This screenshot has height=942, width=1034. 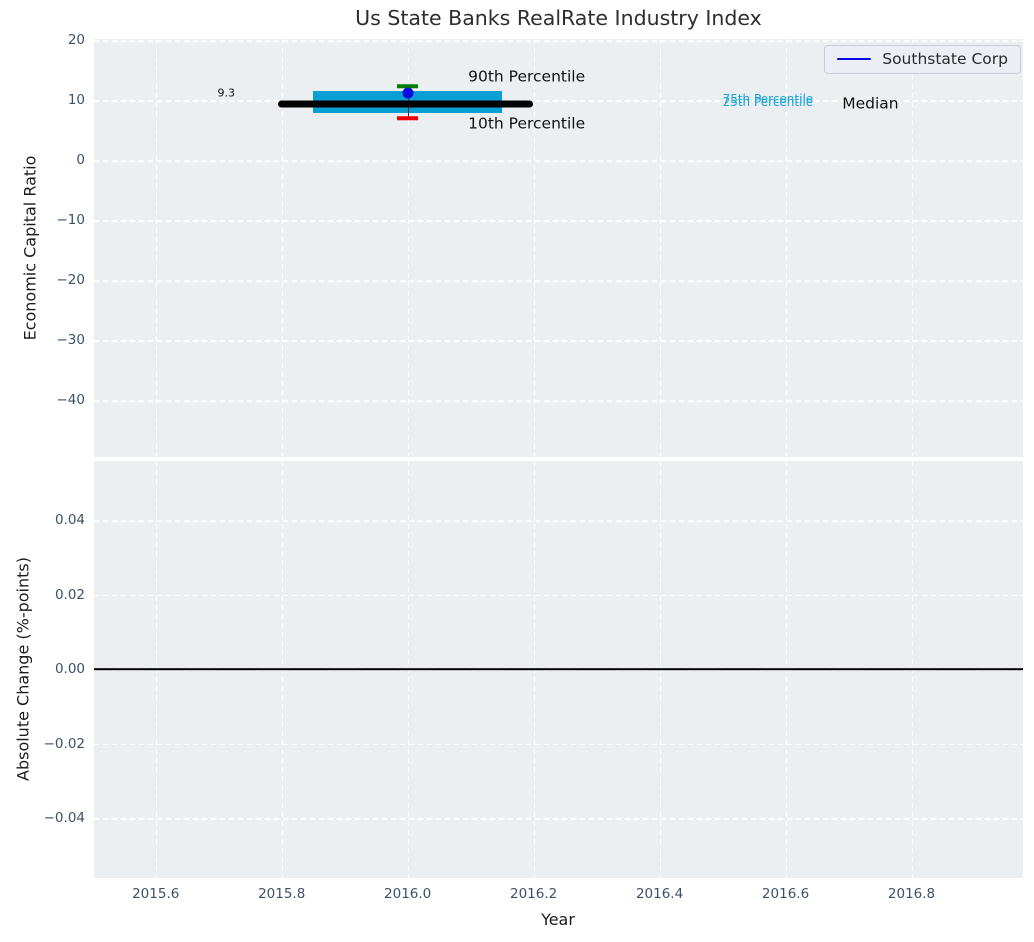 I want to click on y-tick-label: −0.02, so click(x=64, y=743).